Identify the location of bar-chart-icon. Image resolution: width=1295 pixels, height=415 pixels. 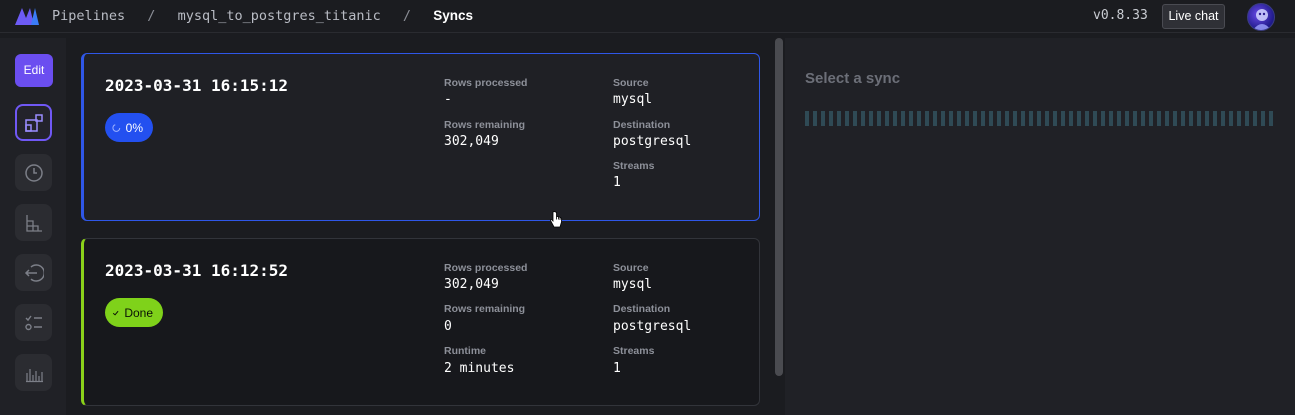
(34, 375).